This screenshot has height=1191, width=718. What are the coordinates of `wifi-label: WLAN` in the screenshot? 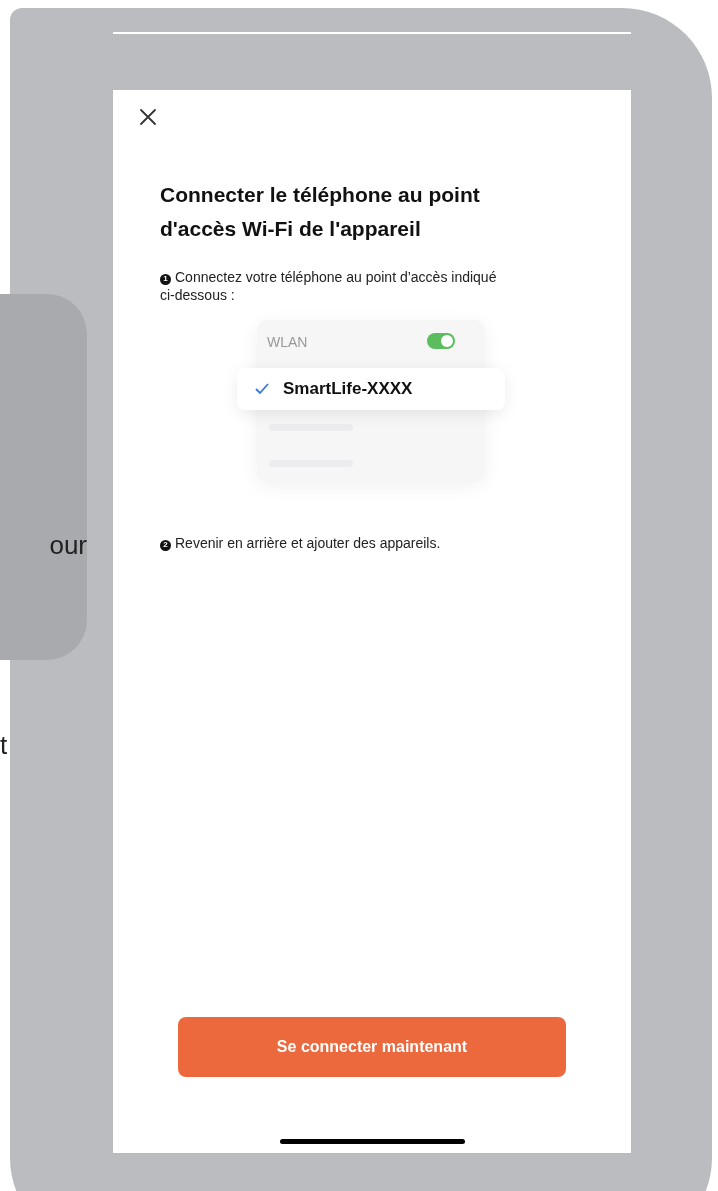 It's located at (287, 342).